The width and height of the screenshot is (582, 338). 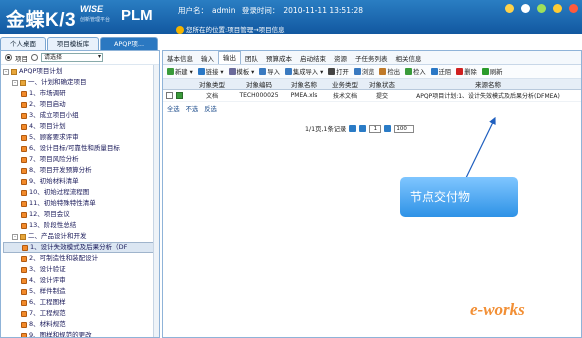 I want to click on template-button: 模板 ▾, so click(x=242, y=71).